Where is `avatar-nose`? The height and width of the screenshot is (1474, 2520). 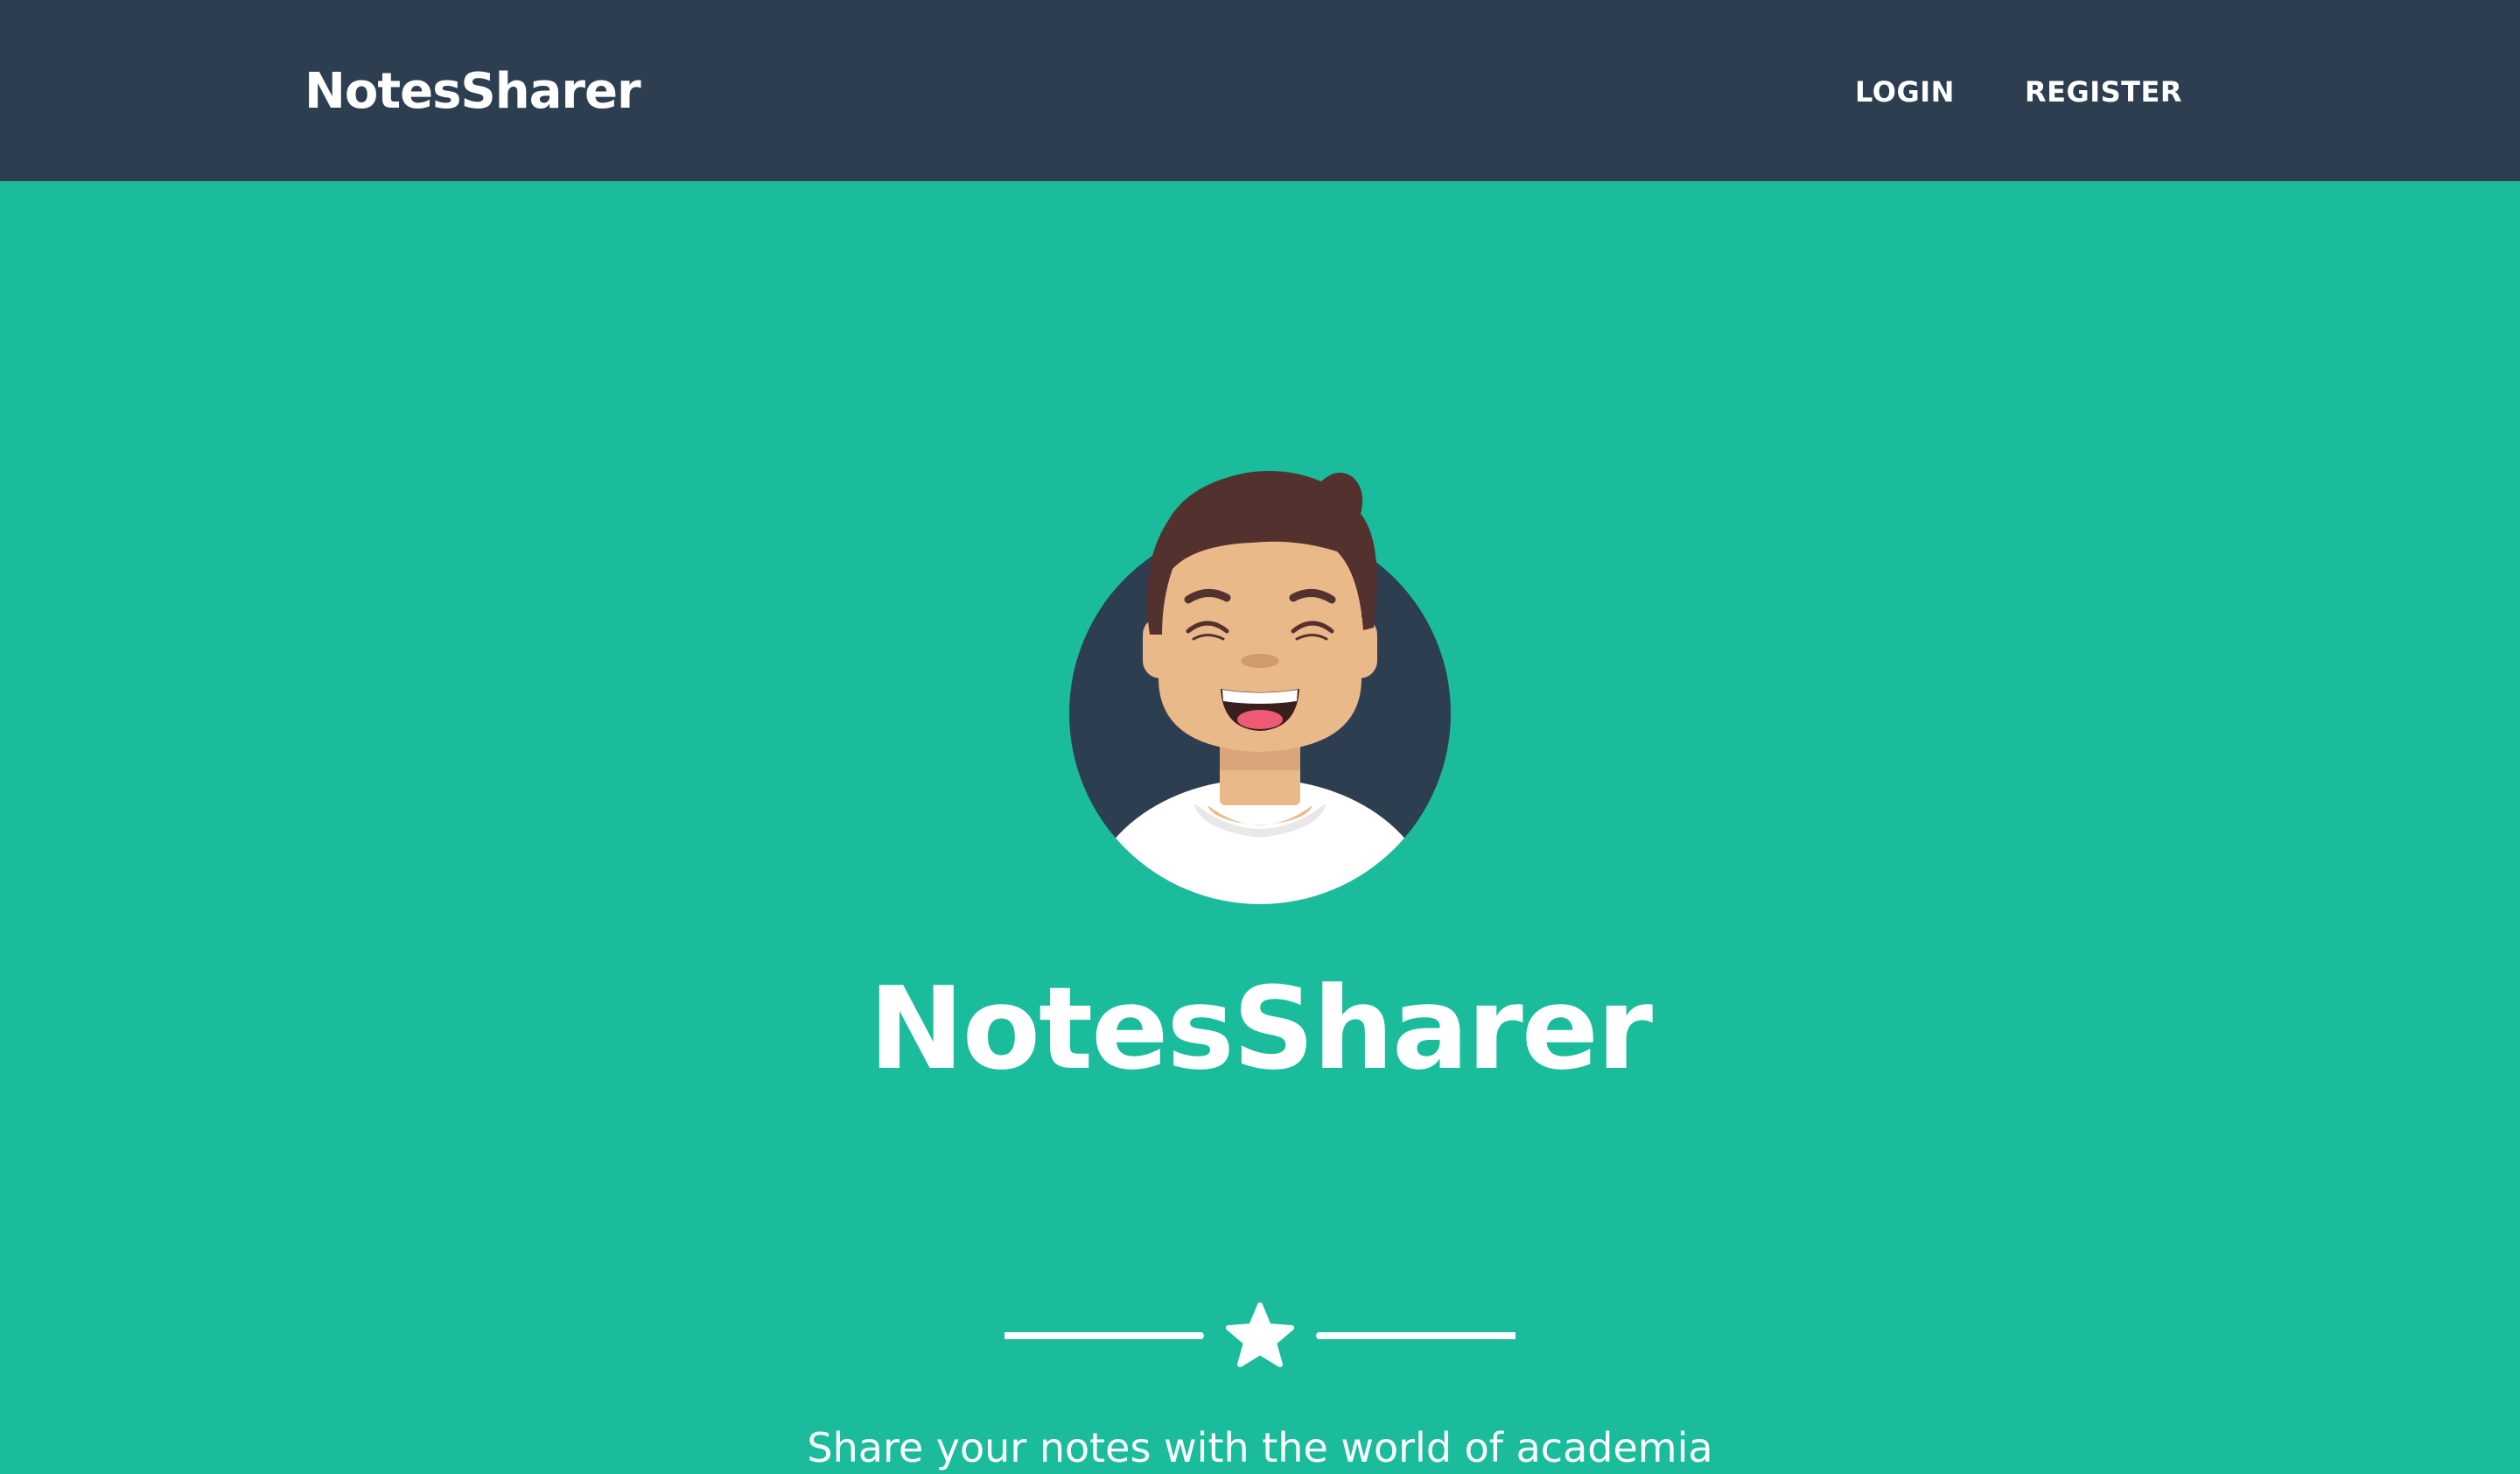 avatar-nose is located at coordinates (1260, 661).